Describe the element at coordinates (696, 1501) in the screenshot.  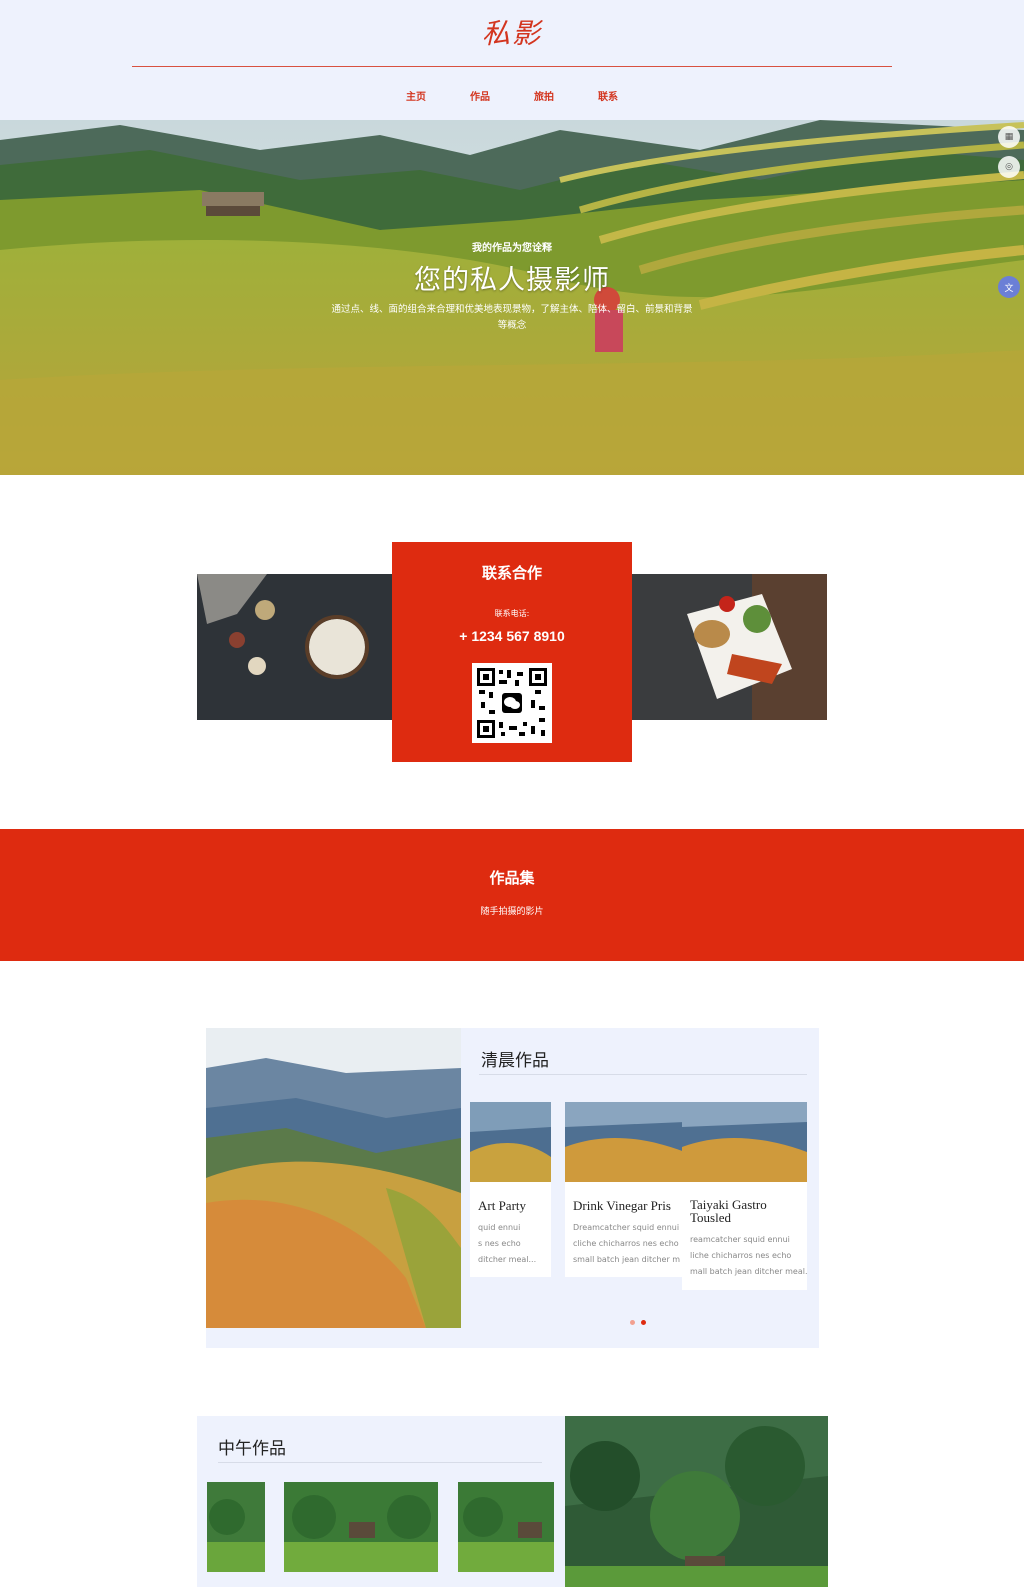
I see `noon-feature-photo` at that location.